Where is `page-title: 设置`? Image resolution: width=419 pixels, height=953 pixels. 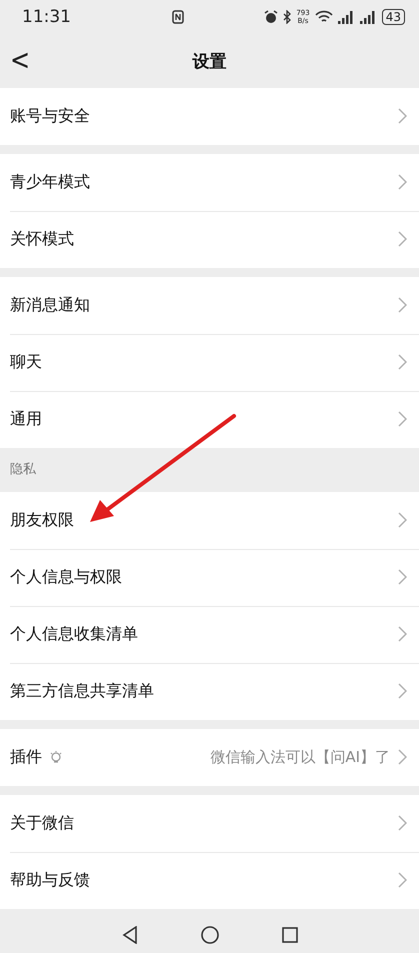 page-title: 设置 is located at coordinates (209, 61).